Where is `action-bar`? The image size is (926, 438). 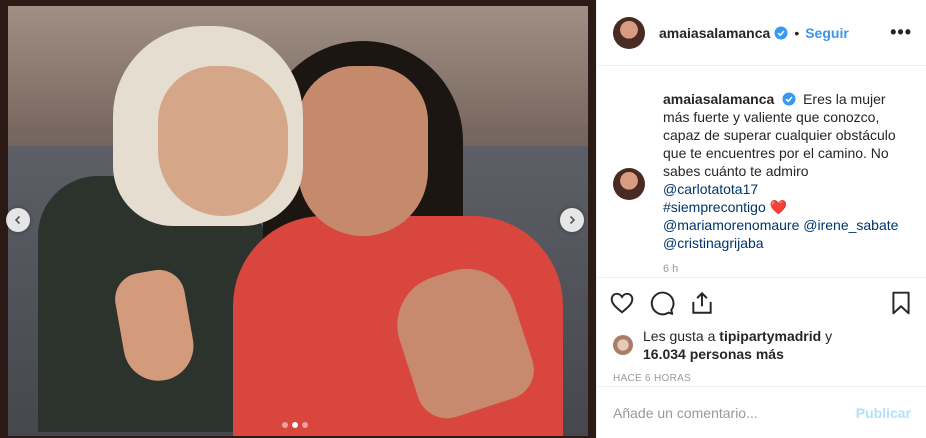
action-bar is located at coordinates (761, 302).